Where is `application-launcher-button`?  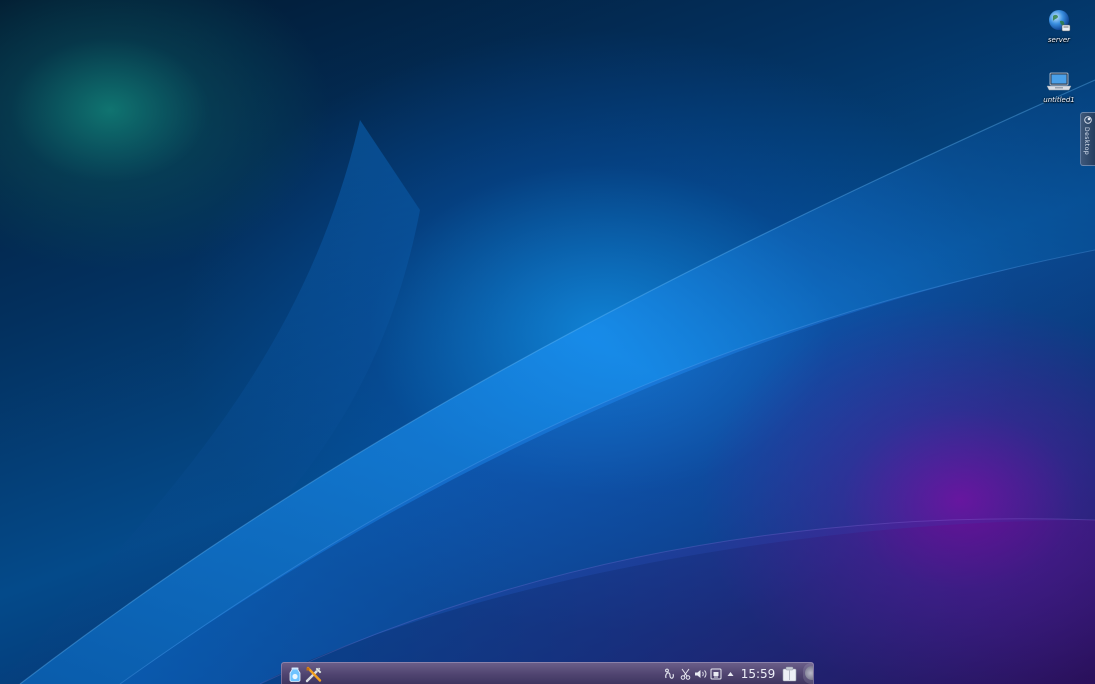 application-launcher-button is located at coordinates (295, 674).